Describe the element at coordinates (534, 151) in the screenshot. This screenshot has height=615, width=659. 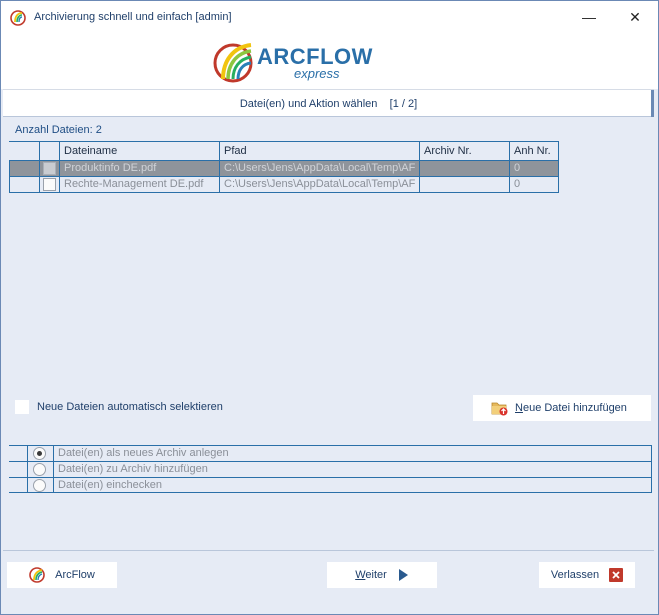
I see `column-header-attachment-nr: Anh Nr.` at that location.